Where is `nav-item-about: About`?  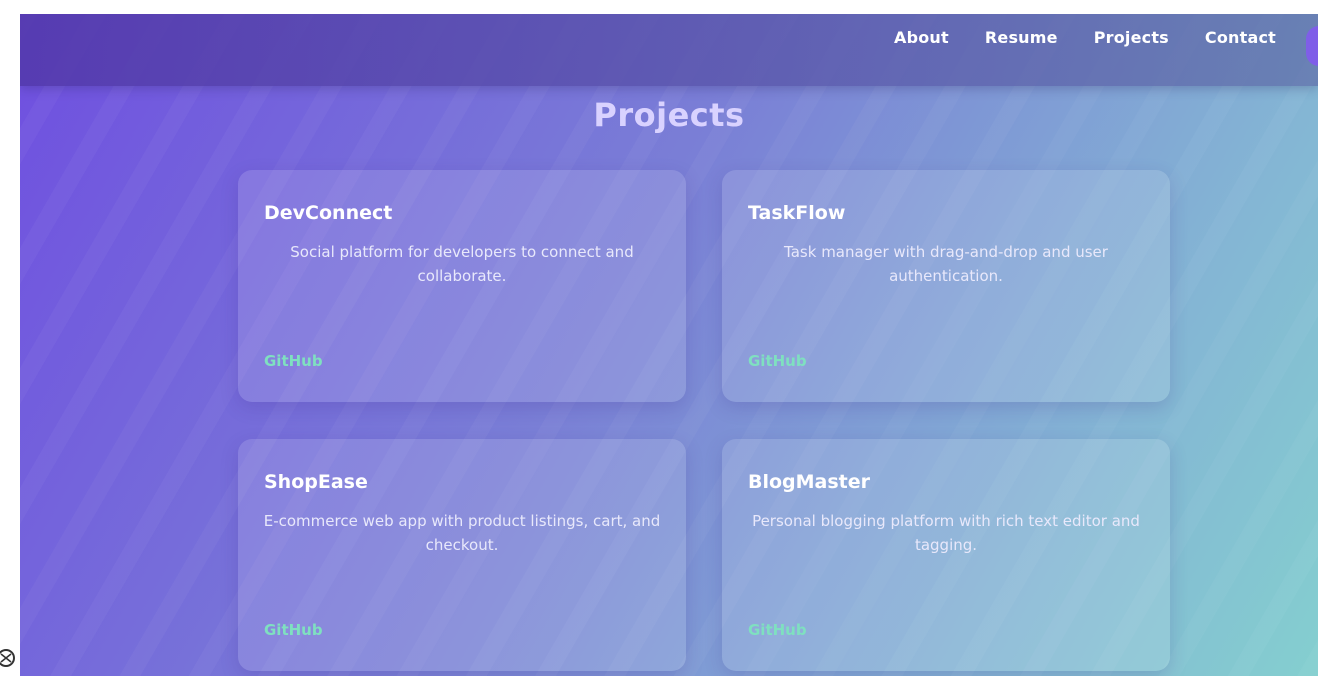 nav-item-about: About is located at coordinates (921, 37).